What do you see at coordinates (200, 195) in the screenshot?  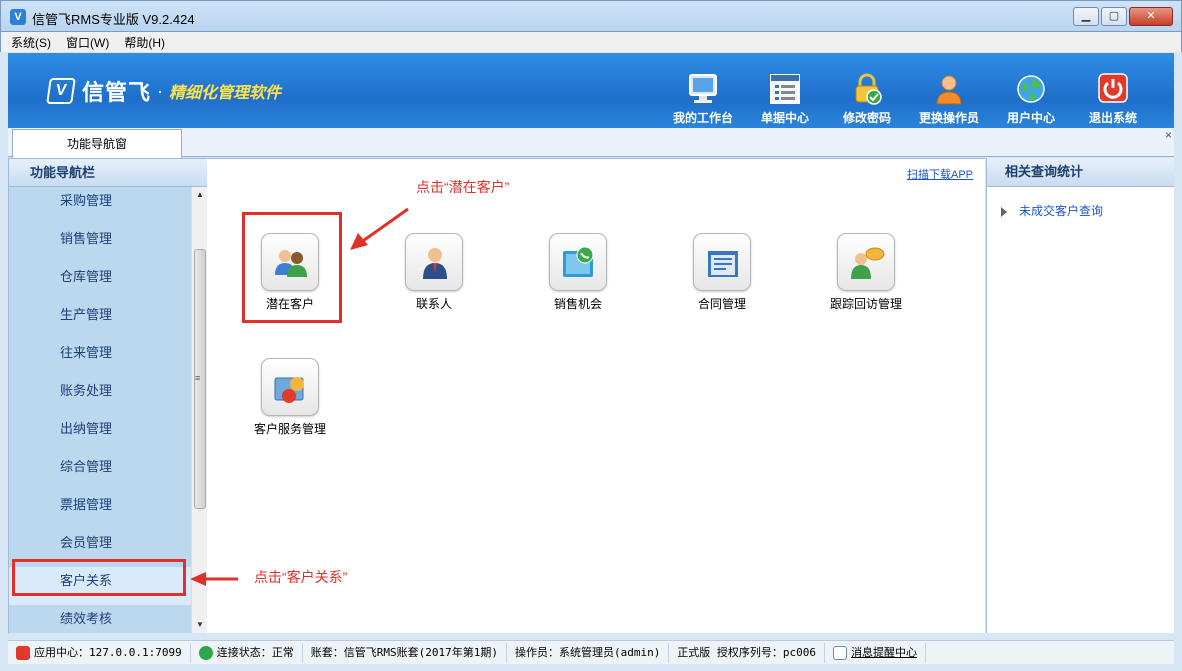 I see `scroll-up-arrow-icon: ▲` at bounding box center [200, 195].